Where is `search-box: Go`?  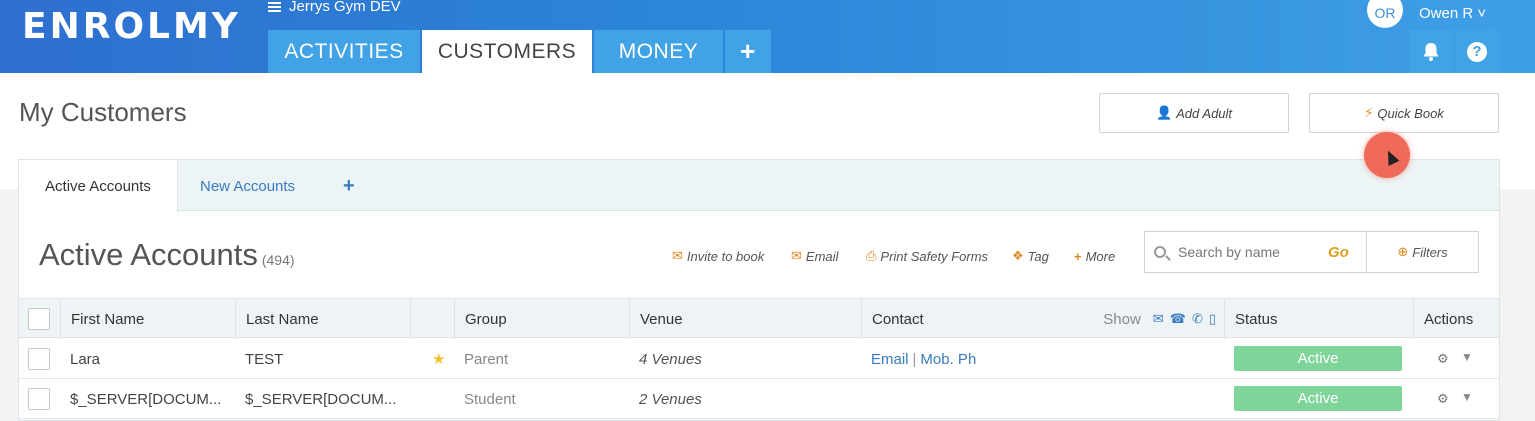 search-box: Go is located at coordinates (1255, 252).